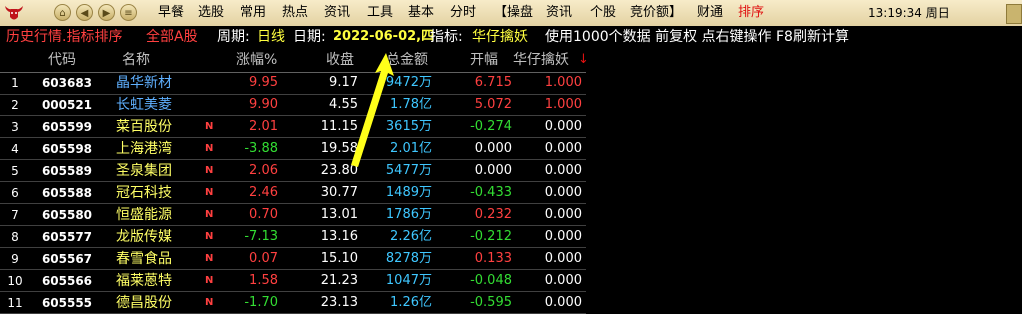 The image size is (1022, 314). Describe the element at coordinates (493, 170) in the screenshot. I see `open-change: 0.000` at that location.